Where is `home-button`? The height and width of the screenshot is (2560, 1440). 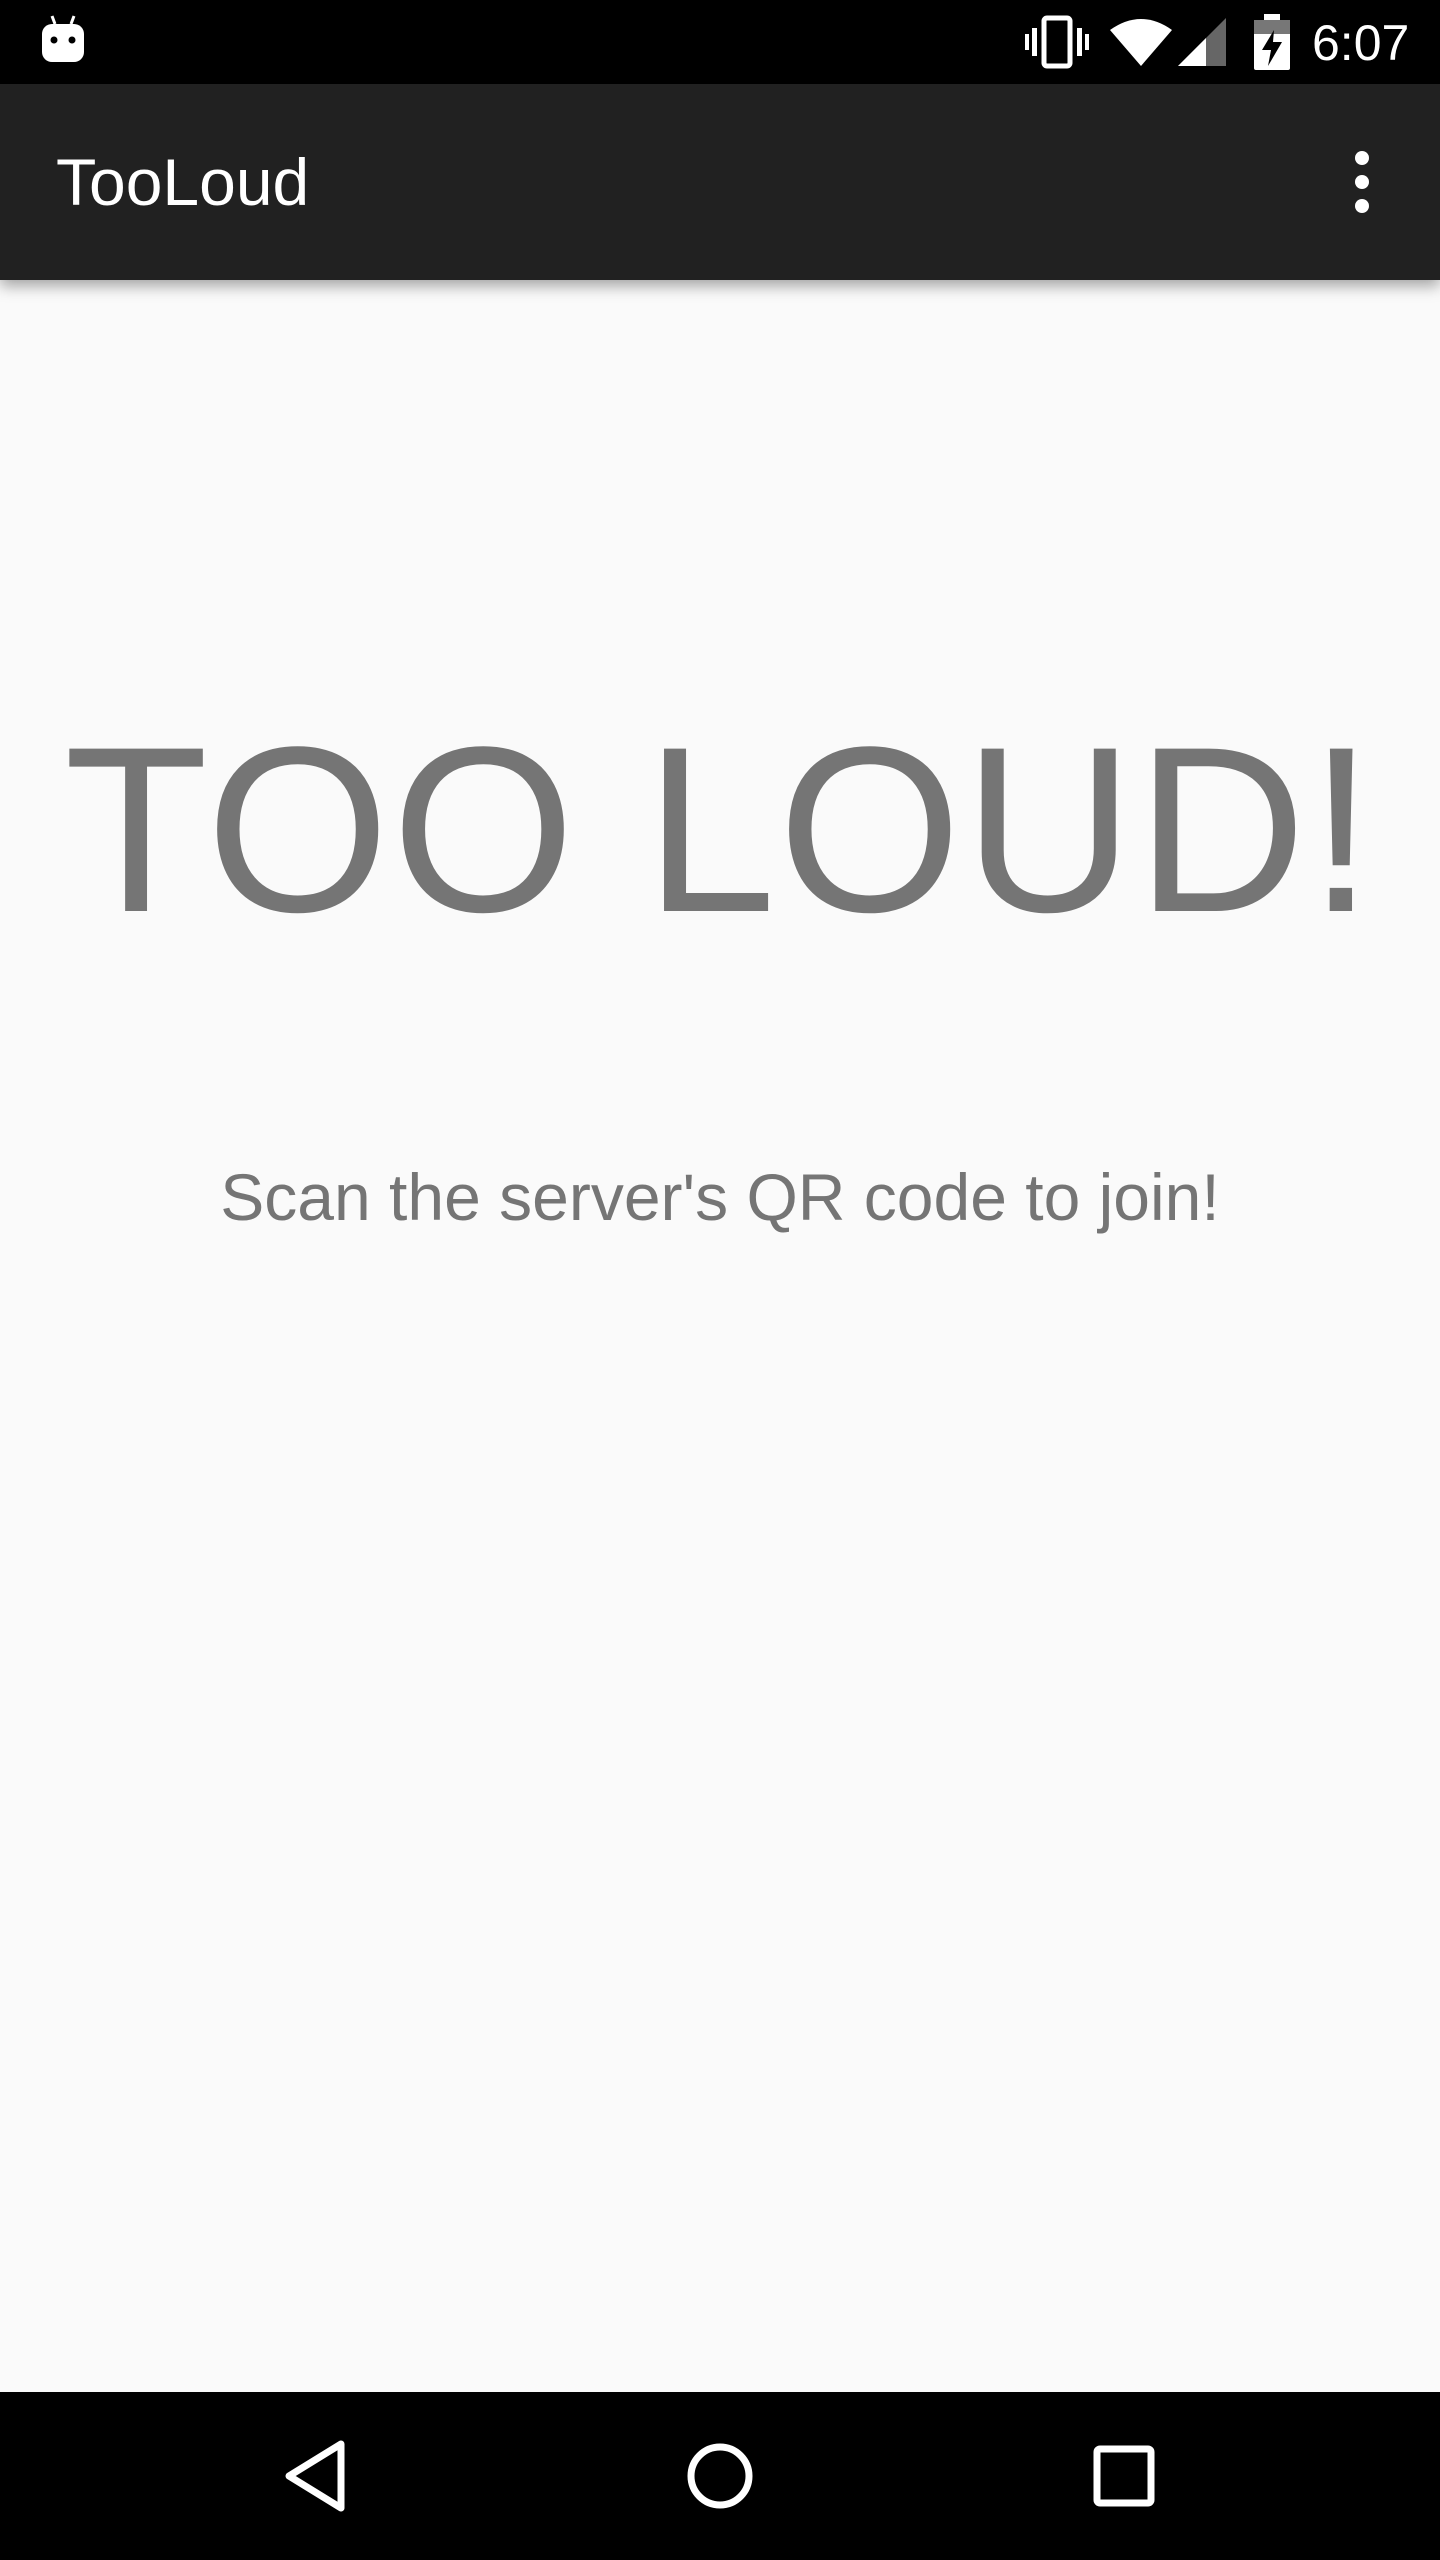 home-button is located at coordinates (720, 2476).